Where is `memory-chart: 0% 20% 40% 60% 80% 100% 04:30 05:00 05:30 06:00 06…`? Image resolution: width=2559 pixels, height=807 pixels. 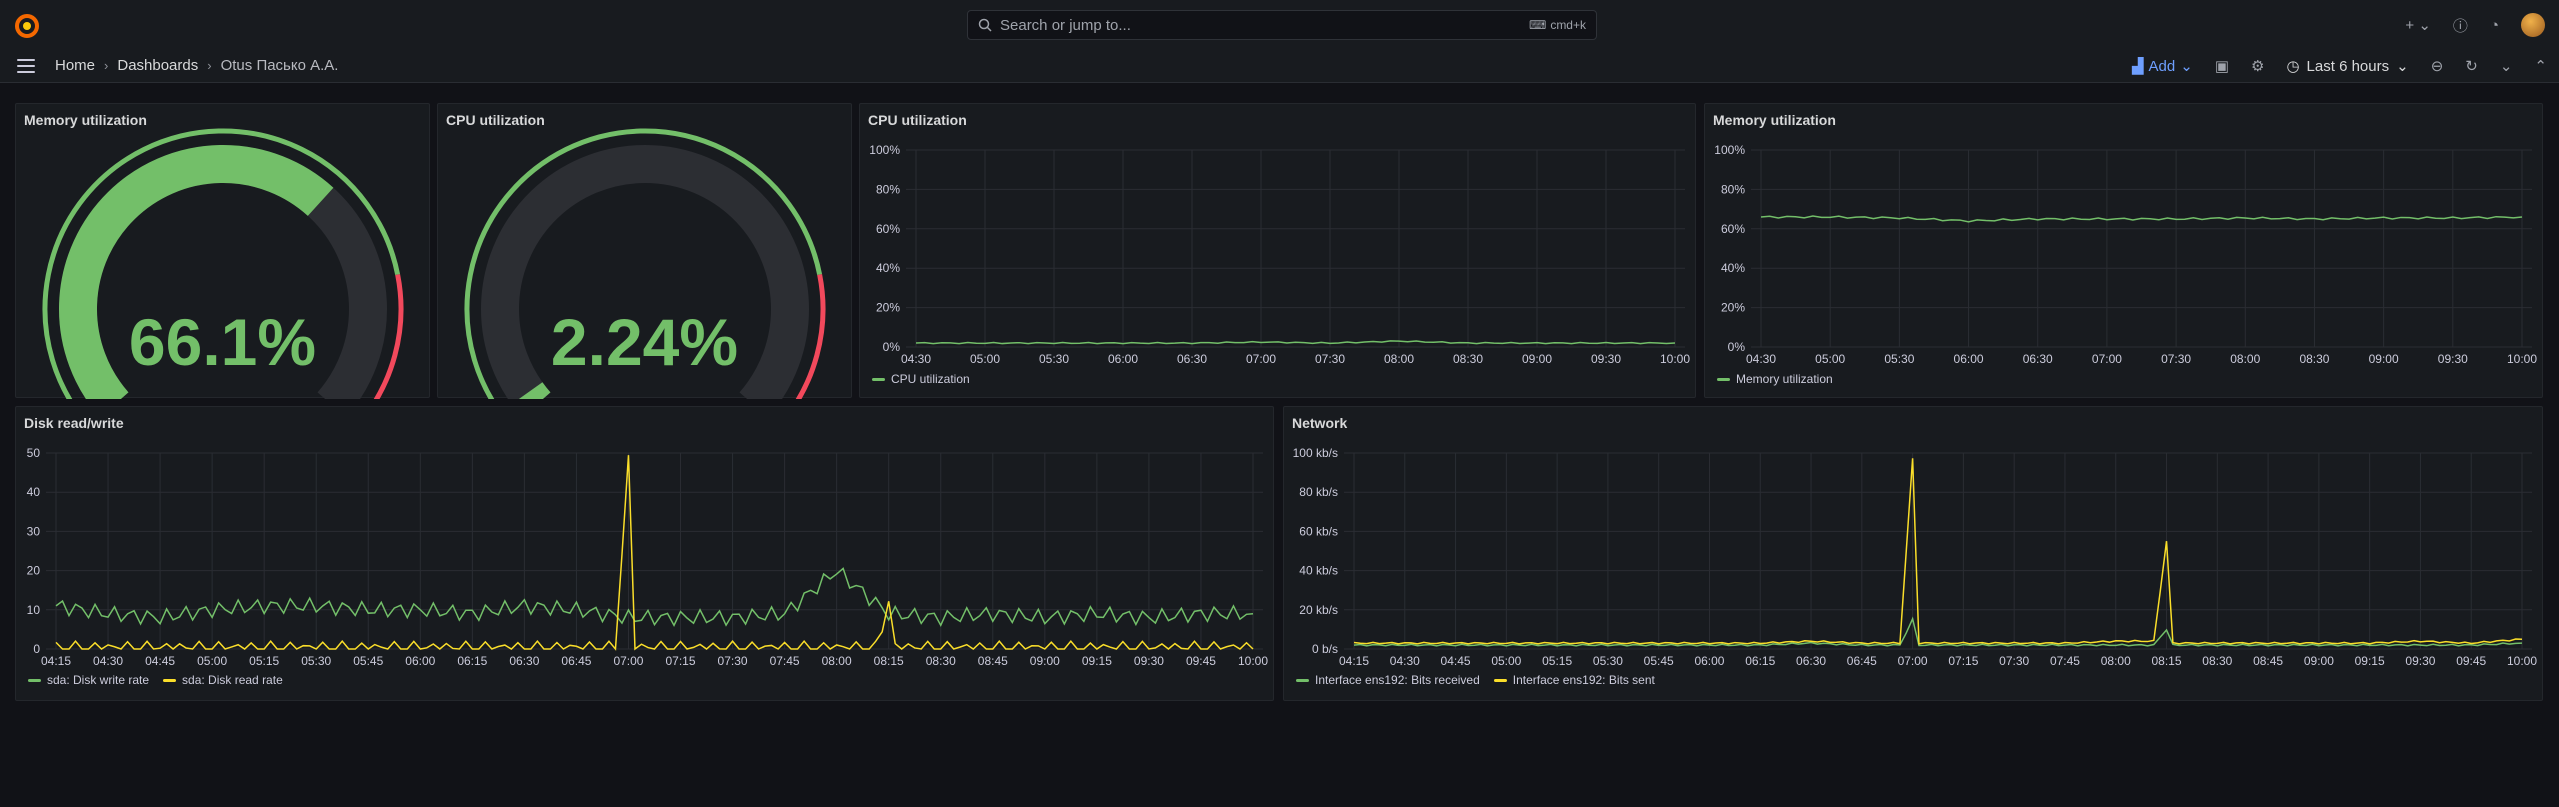
memory-chart: 0% 20% 40% 60% 80% 100% 04:30 05:00 05:30 06:00 06… is located at coordinates (2125, 254).